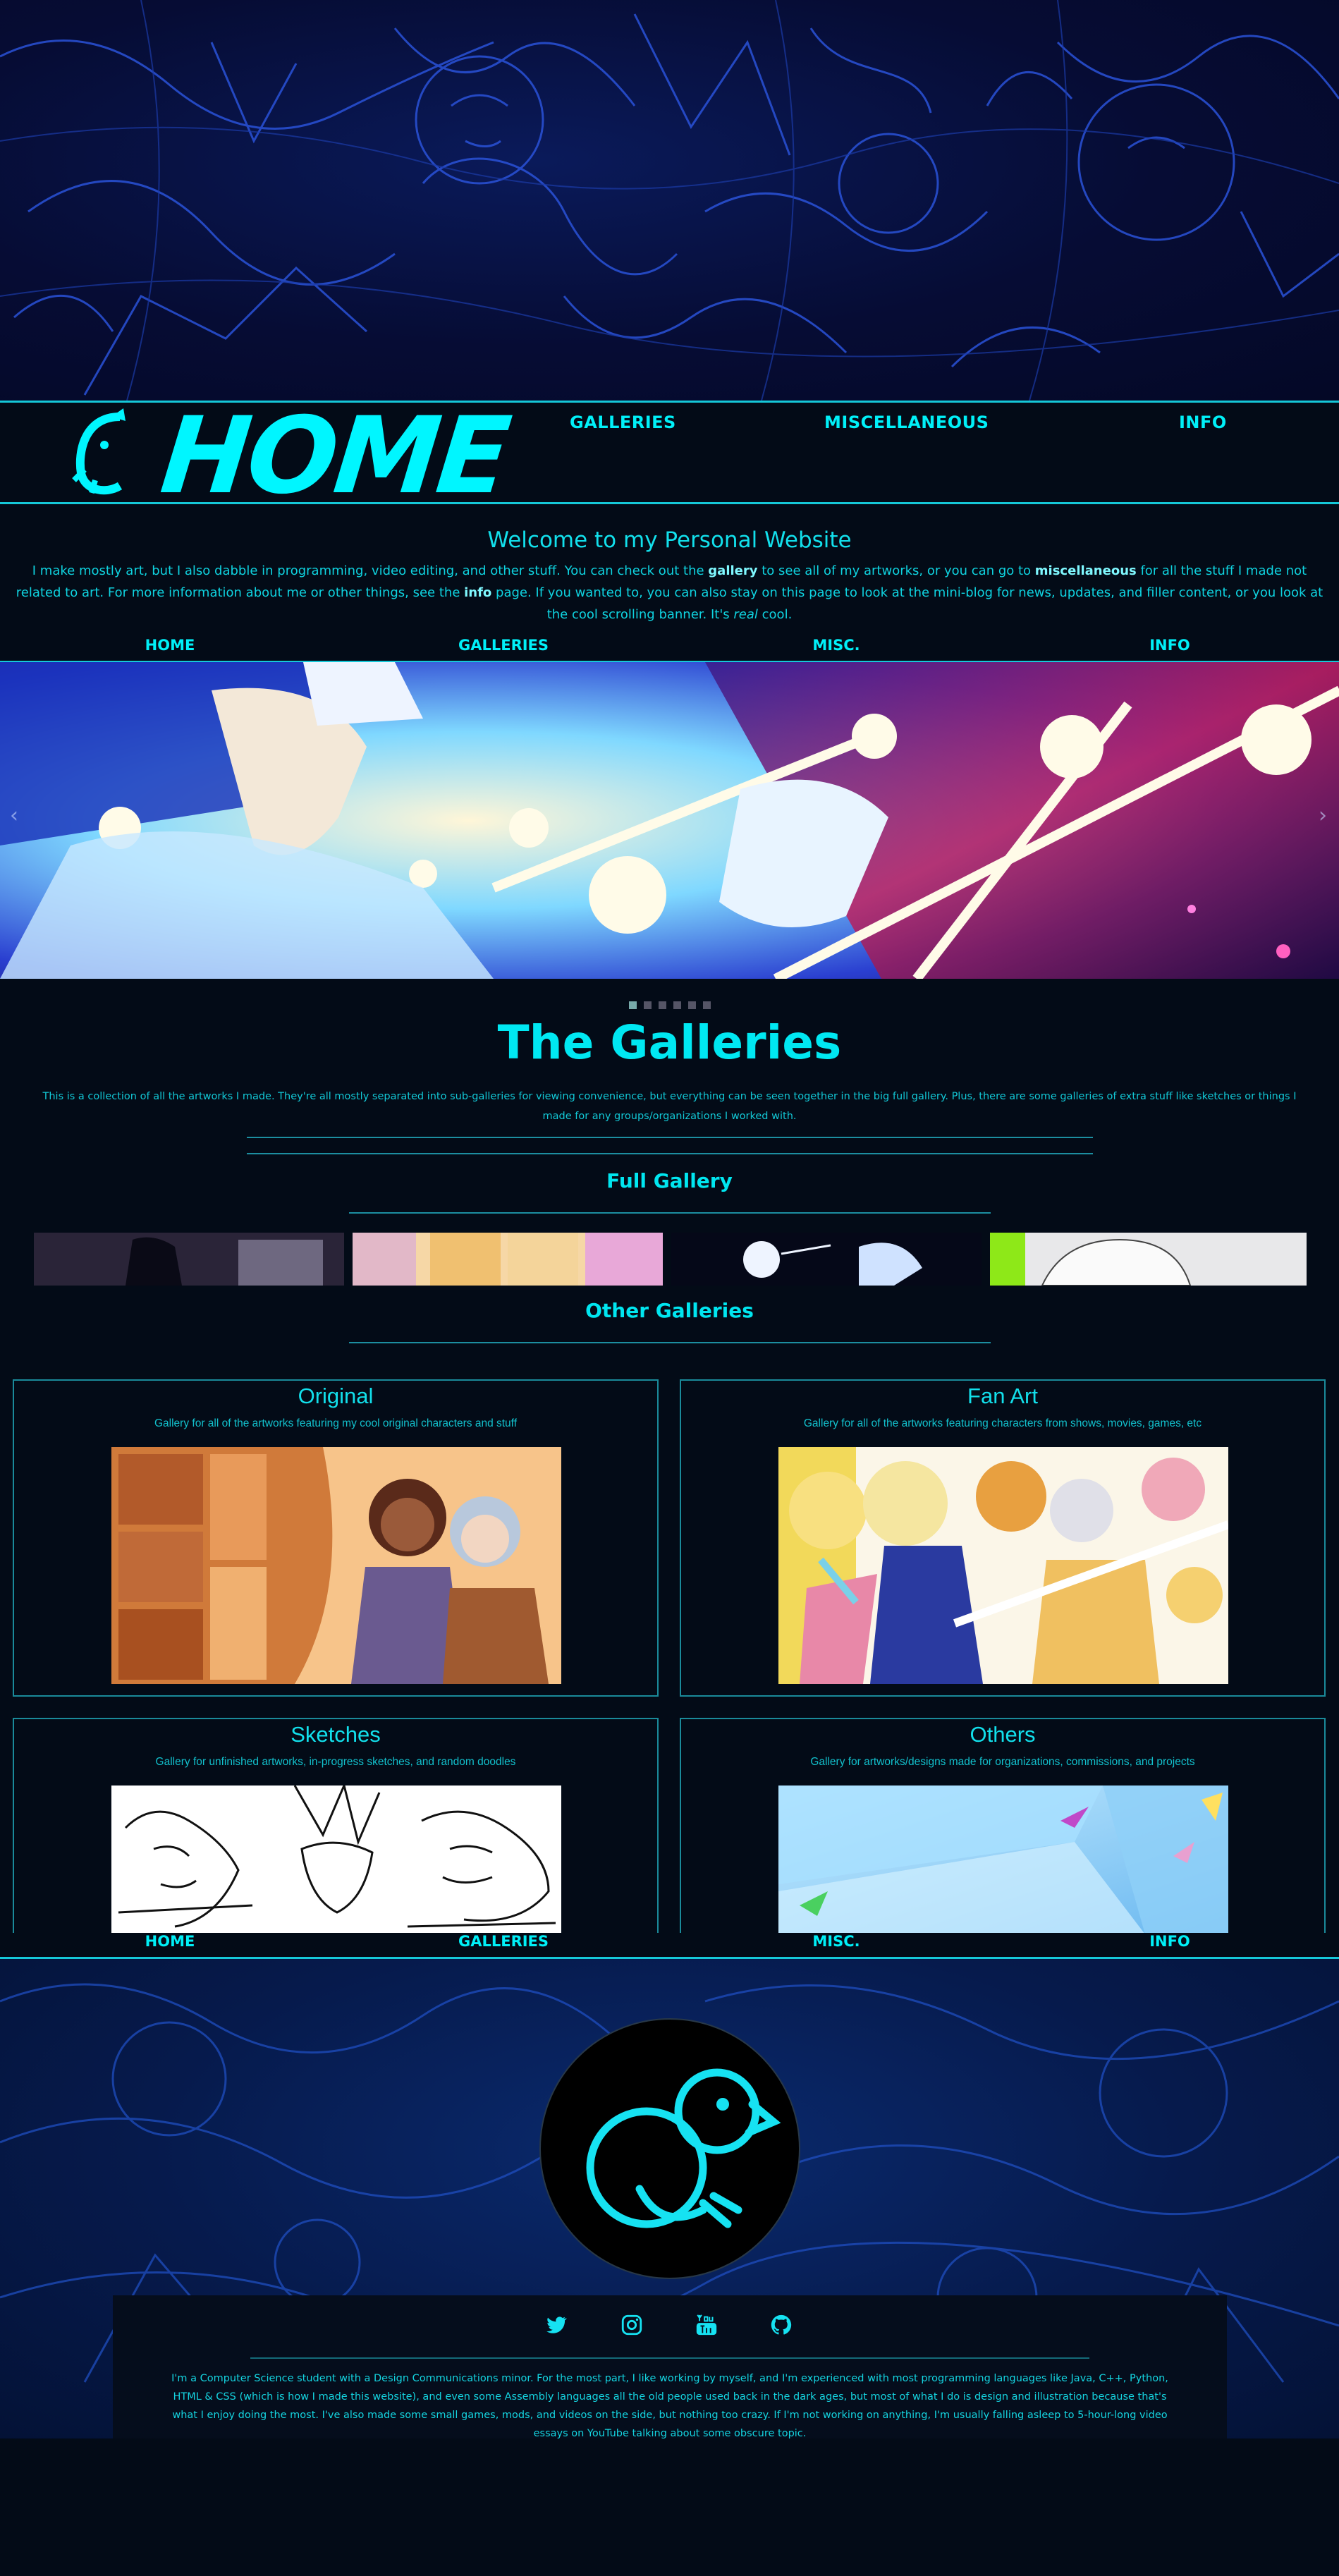  Describe the element at coordinates (745, 615) in the screenshot. I see `real-emphasis: real` at that location.